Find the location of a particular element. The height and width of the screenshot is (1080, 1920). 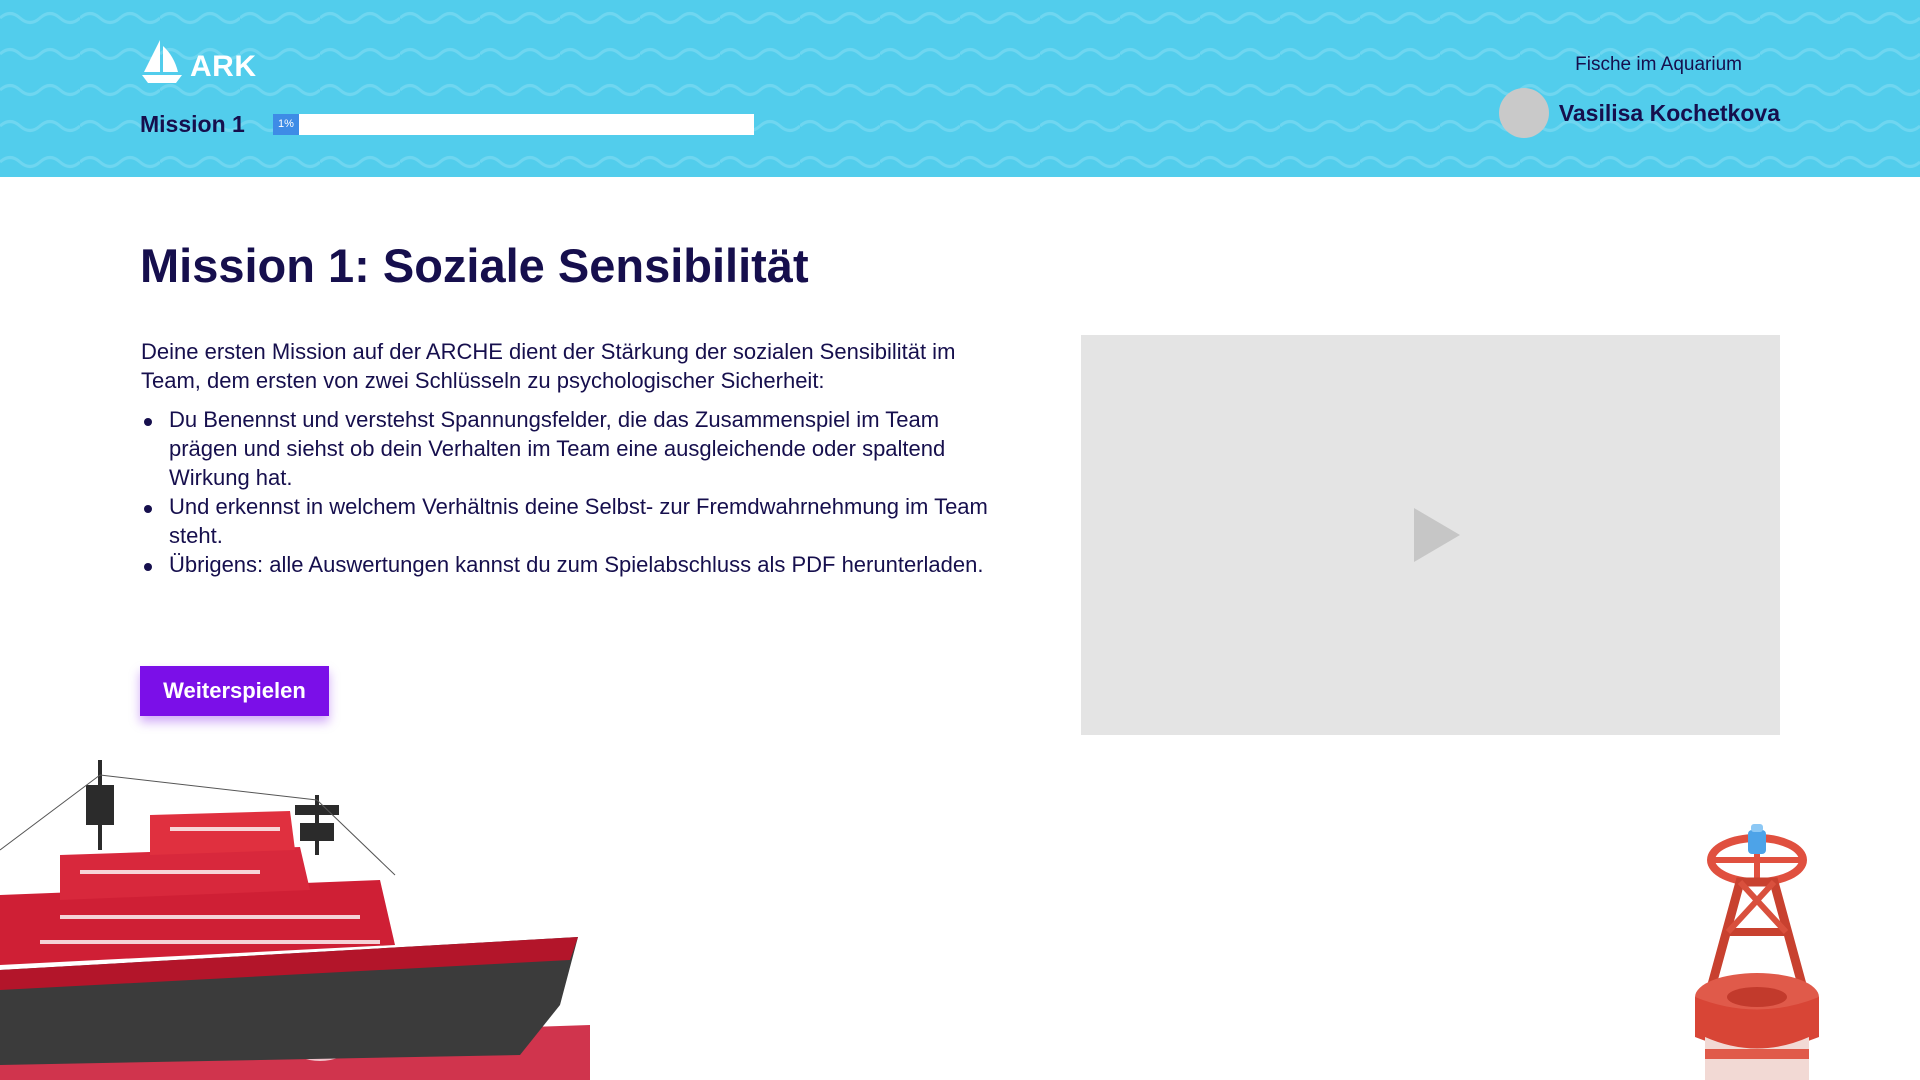

game-name: Fische im Aquarium is located at coordinates (1658, 64).